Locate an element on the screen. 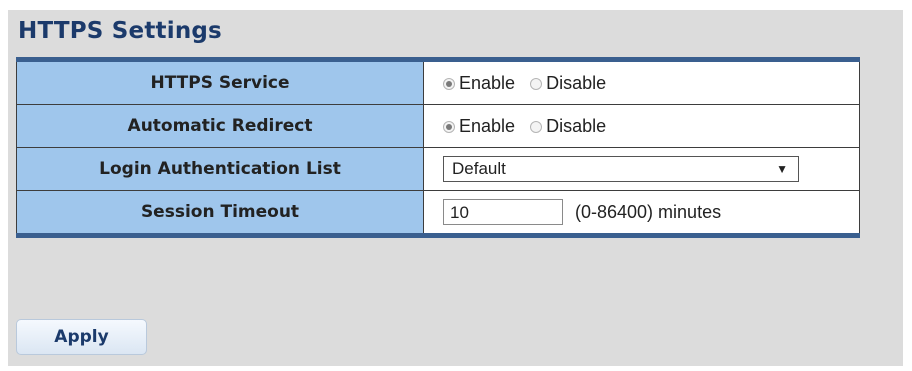 The image size is (912, 371). login-auth-list-cell: Default ▼ is located at coordinates (641, 169).